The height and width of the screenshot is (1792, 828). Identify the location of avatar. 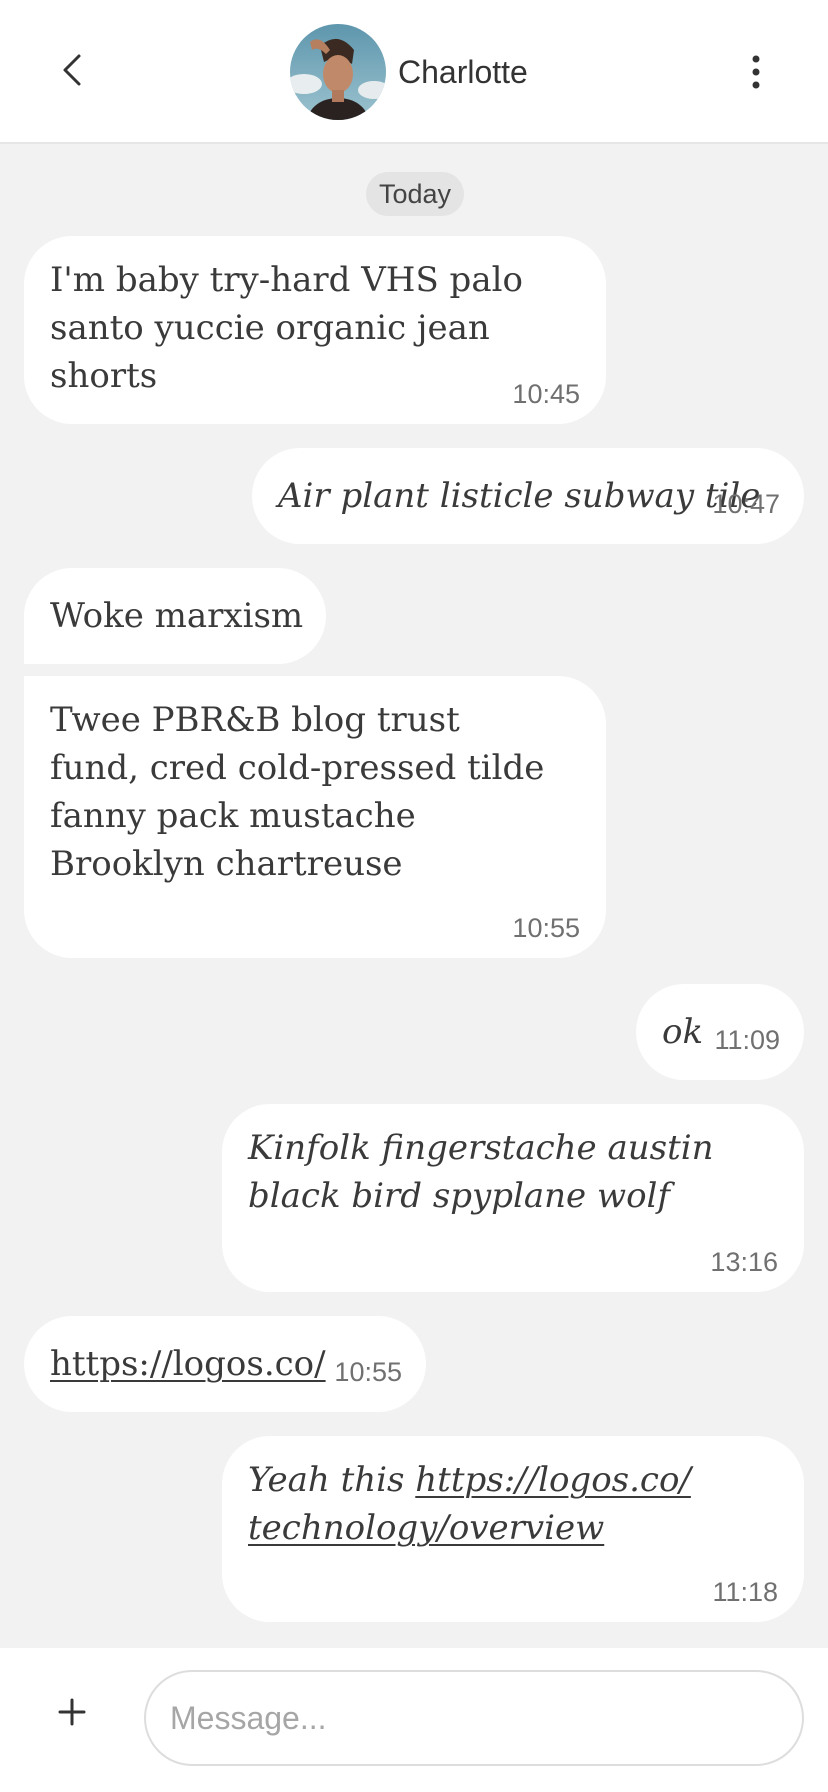
(338, 72).